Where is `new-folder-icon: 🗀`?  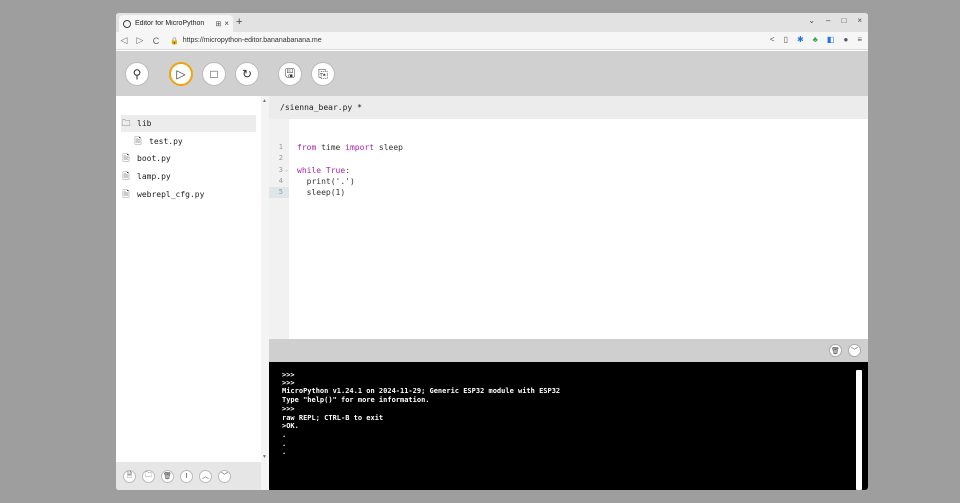
new-folder-icon: 🗀 is located at coordinates (148, 475).